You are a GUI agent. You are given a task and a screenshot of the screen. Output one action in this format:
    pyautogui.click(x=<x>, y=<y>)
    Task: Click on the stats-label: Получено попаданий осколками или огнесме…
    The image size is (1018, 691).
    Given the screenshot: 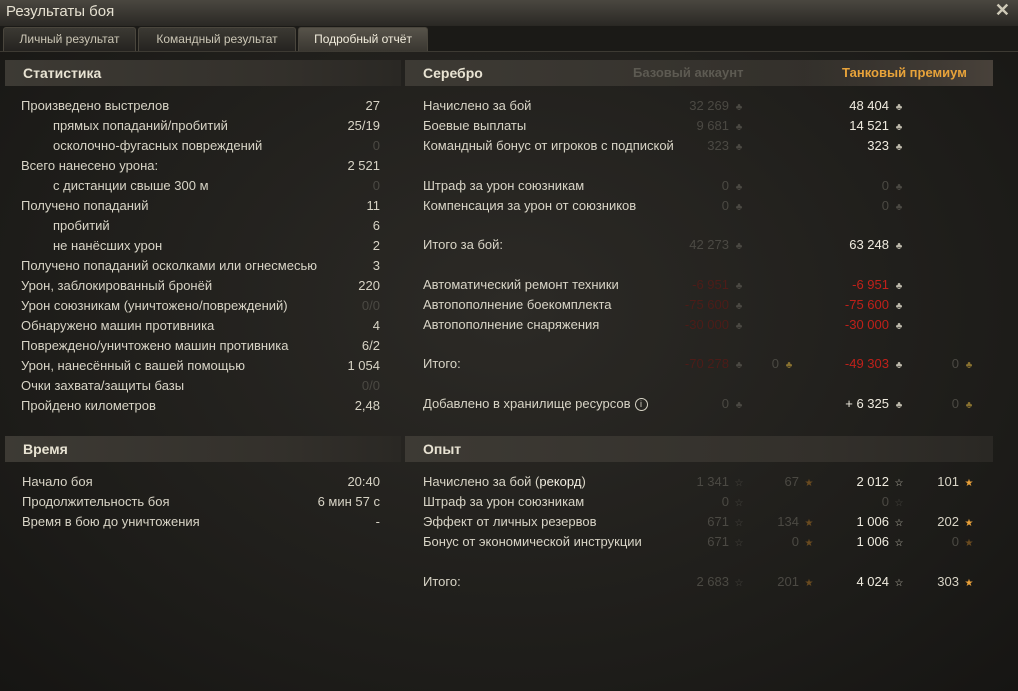 What is the action you would take?
    pyautogui.click(x=169, y=265)
    